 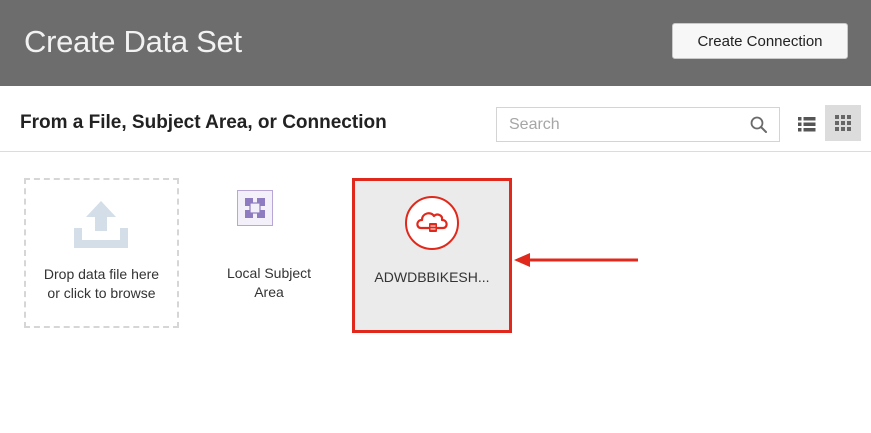 What do you see at coordinates (101, 283) in the screenshot?
I see `drop-file-label: Drop data file here or click to browse` at bounding box center [101, 283].